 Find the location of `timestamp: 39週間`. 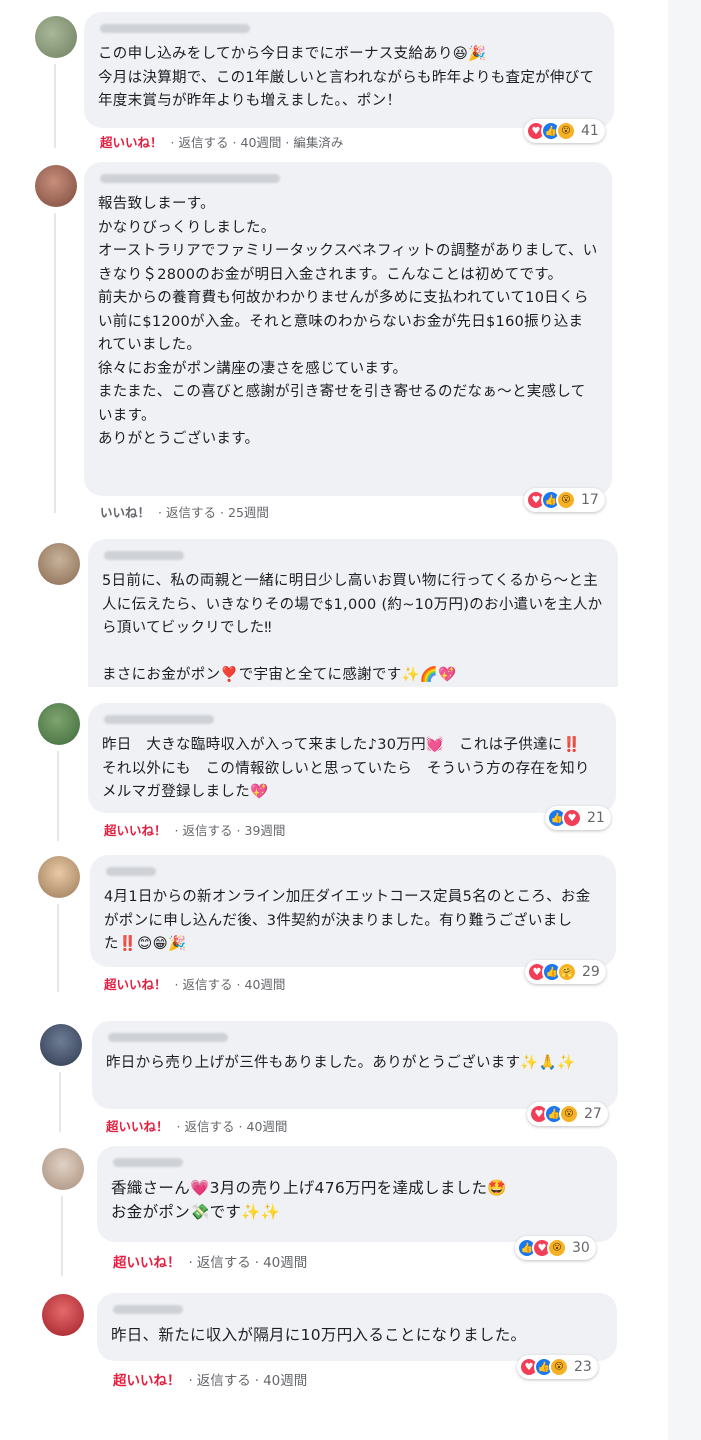

timestamp: 39週間 is located at coordinates (265, 830).